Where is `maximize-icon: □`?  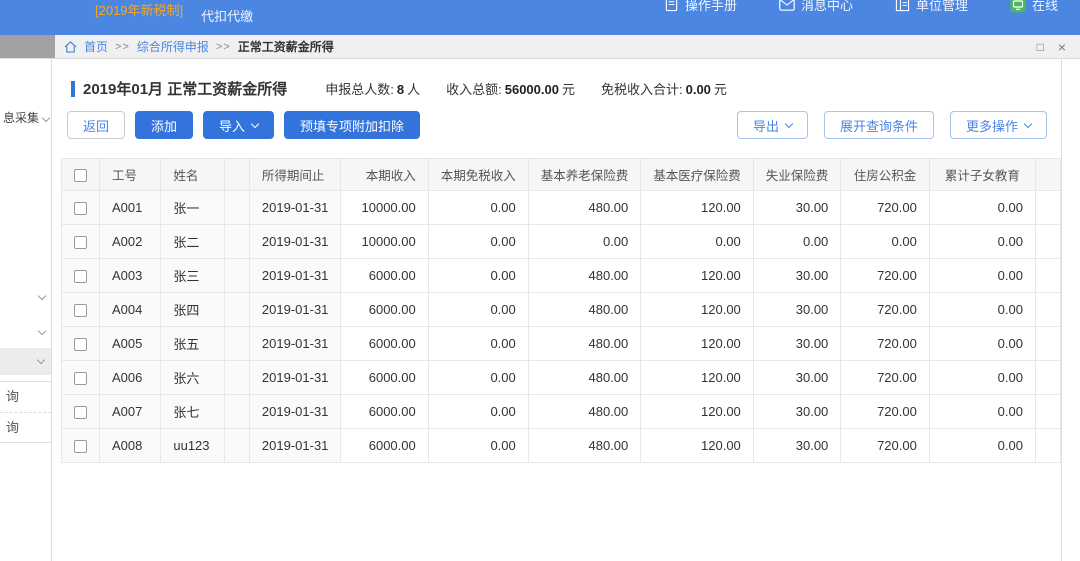 maximize-icon: □ is located at coordinates (1040, 47).